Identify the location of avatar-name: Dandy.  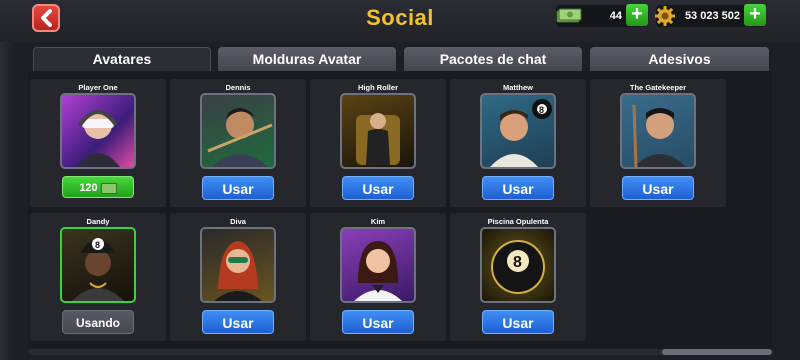
(98, 221).